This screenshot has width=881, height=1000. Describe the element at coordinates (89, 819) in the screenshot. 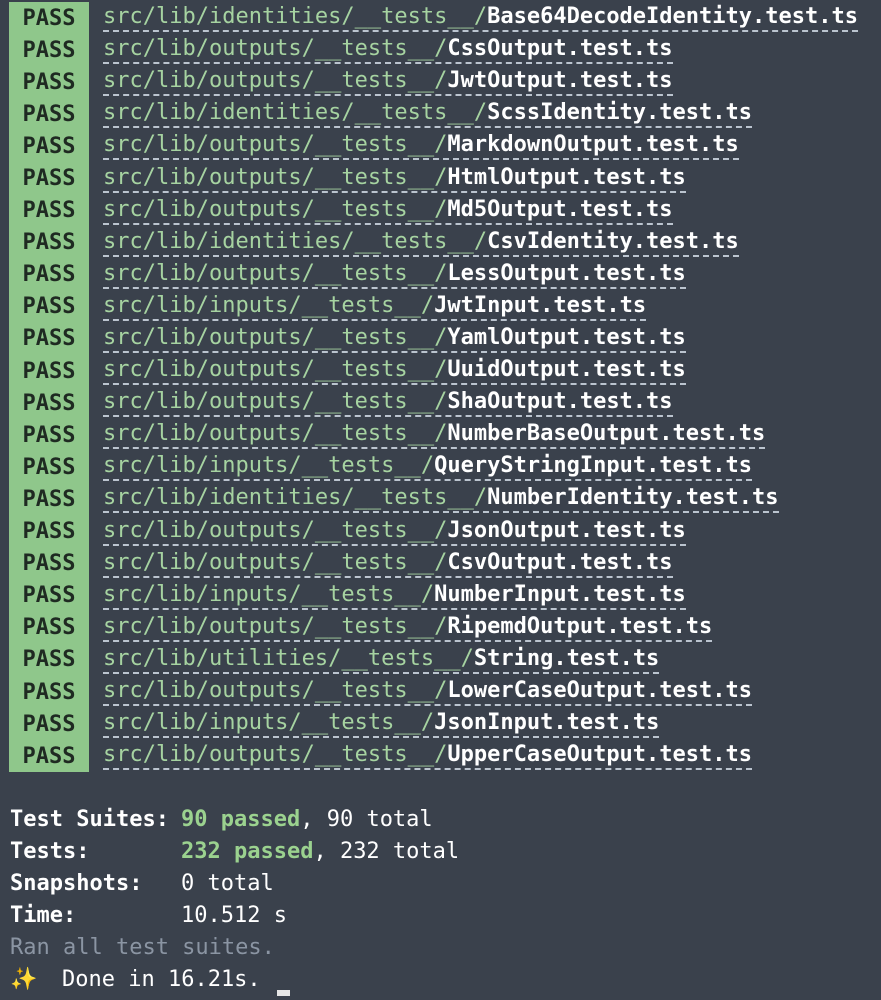

I see `summary-label: Test Suites:` at that location.